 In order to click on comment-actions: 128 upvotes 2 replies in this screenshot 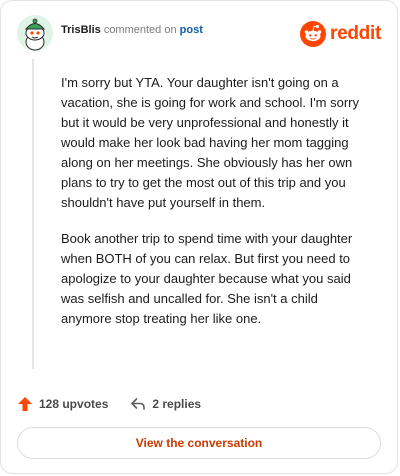, I will do `click(120, 404)`.